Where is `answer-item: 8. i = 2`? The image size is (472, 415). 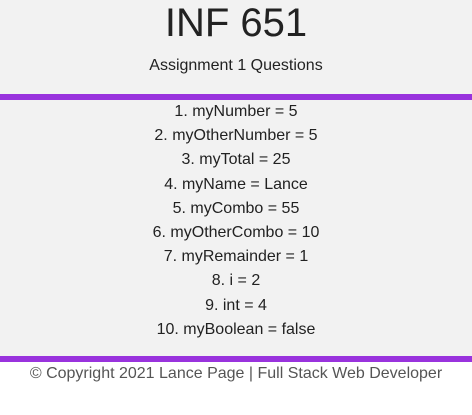 answer-item: 8. i = 2 is located at coordinates (236, 281).